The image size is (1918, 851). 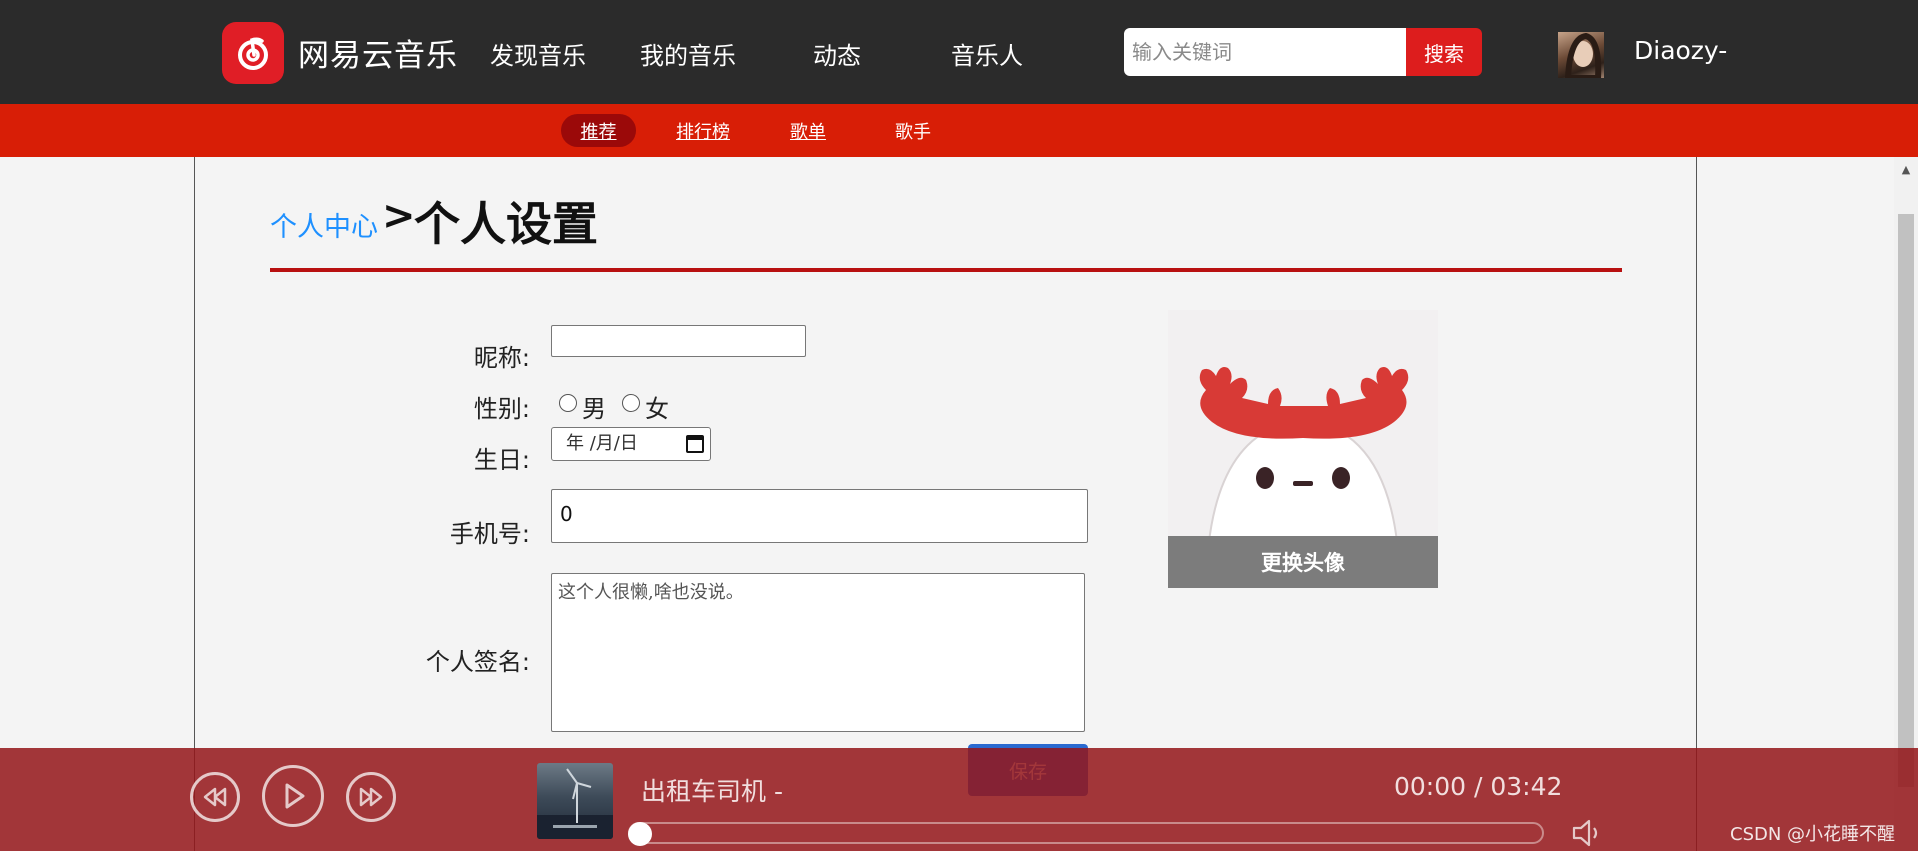 I want to click on birthday-date-input: 年 /月/日, so click(x=631, y=444).